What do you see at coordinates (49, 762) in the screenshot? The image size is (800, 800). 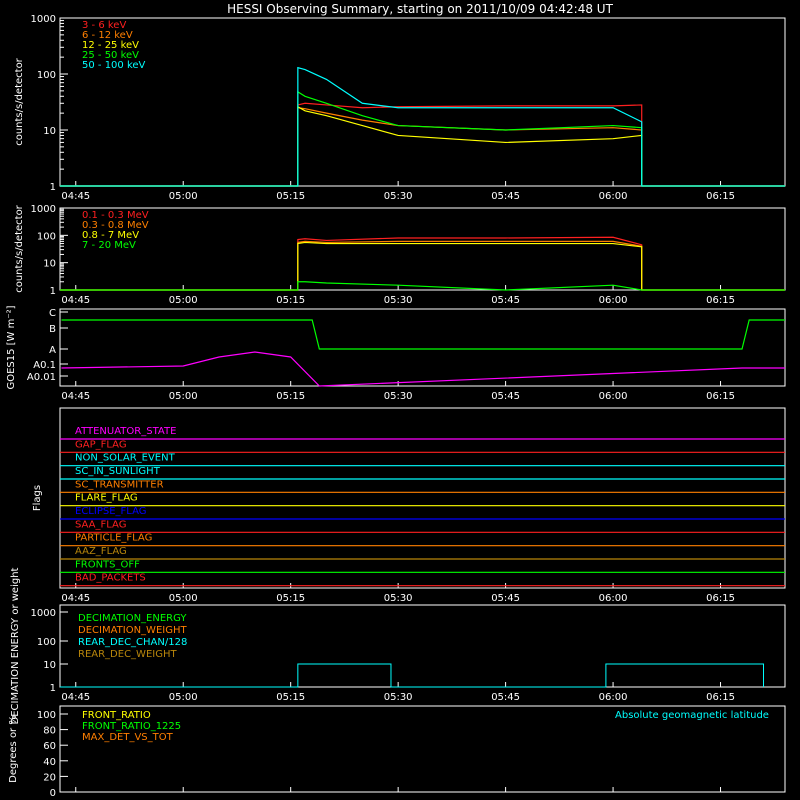 I see `y-tick-label: 40` at bounding box center [49, 762].